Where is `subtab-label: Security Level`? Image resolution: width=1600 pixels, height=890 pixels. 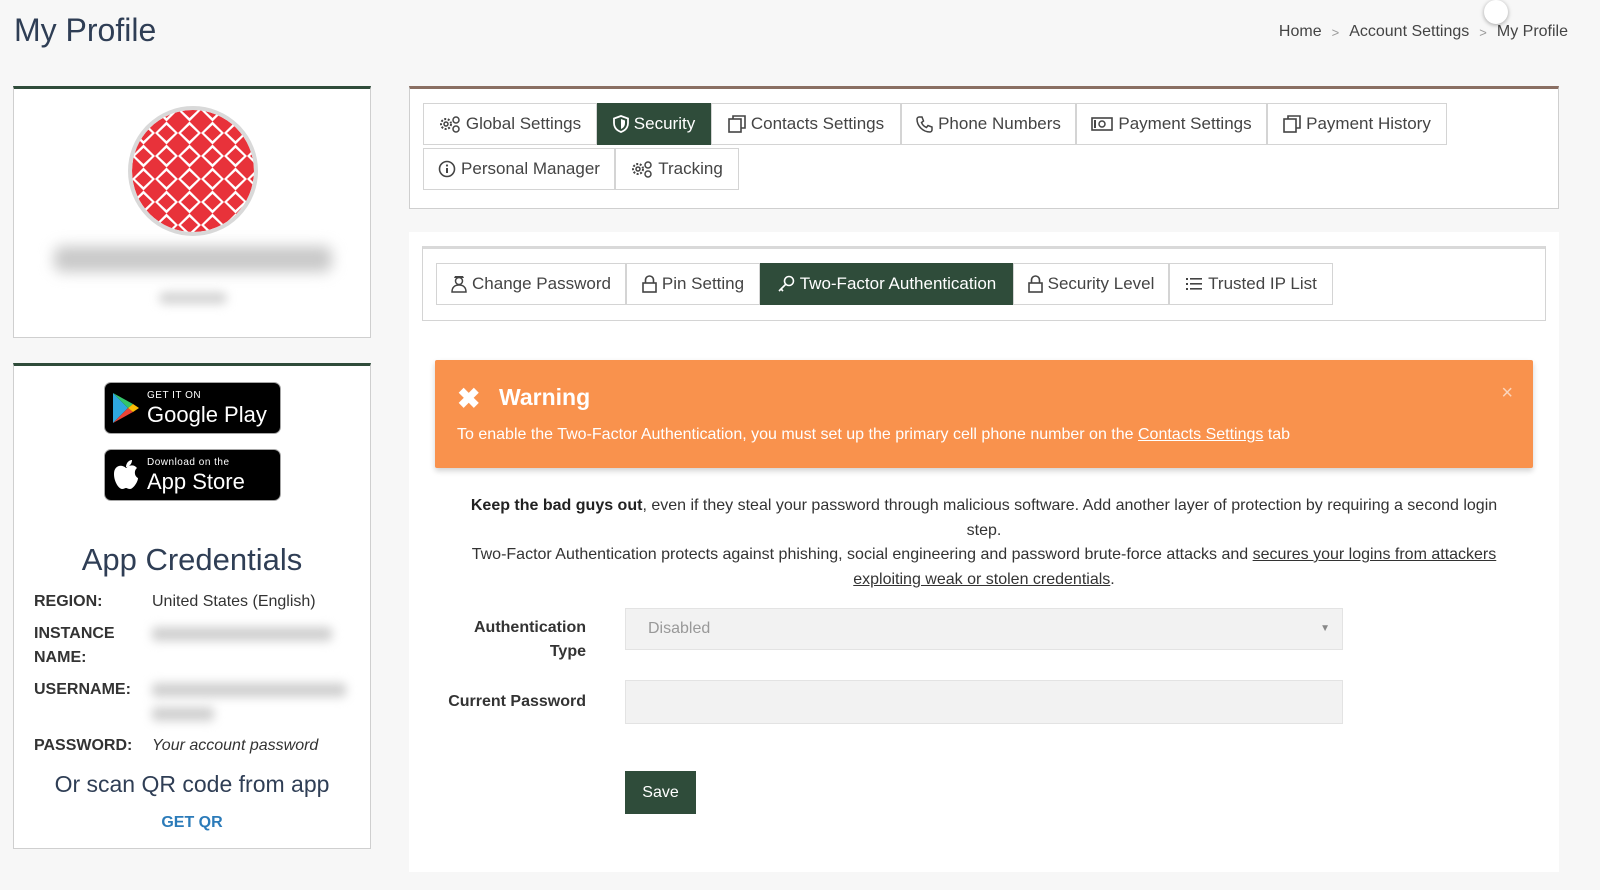 subtab-label: Security Level is located at coordinates (1101, 283).